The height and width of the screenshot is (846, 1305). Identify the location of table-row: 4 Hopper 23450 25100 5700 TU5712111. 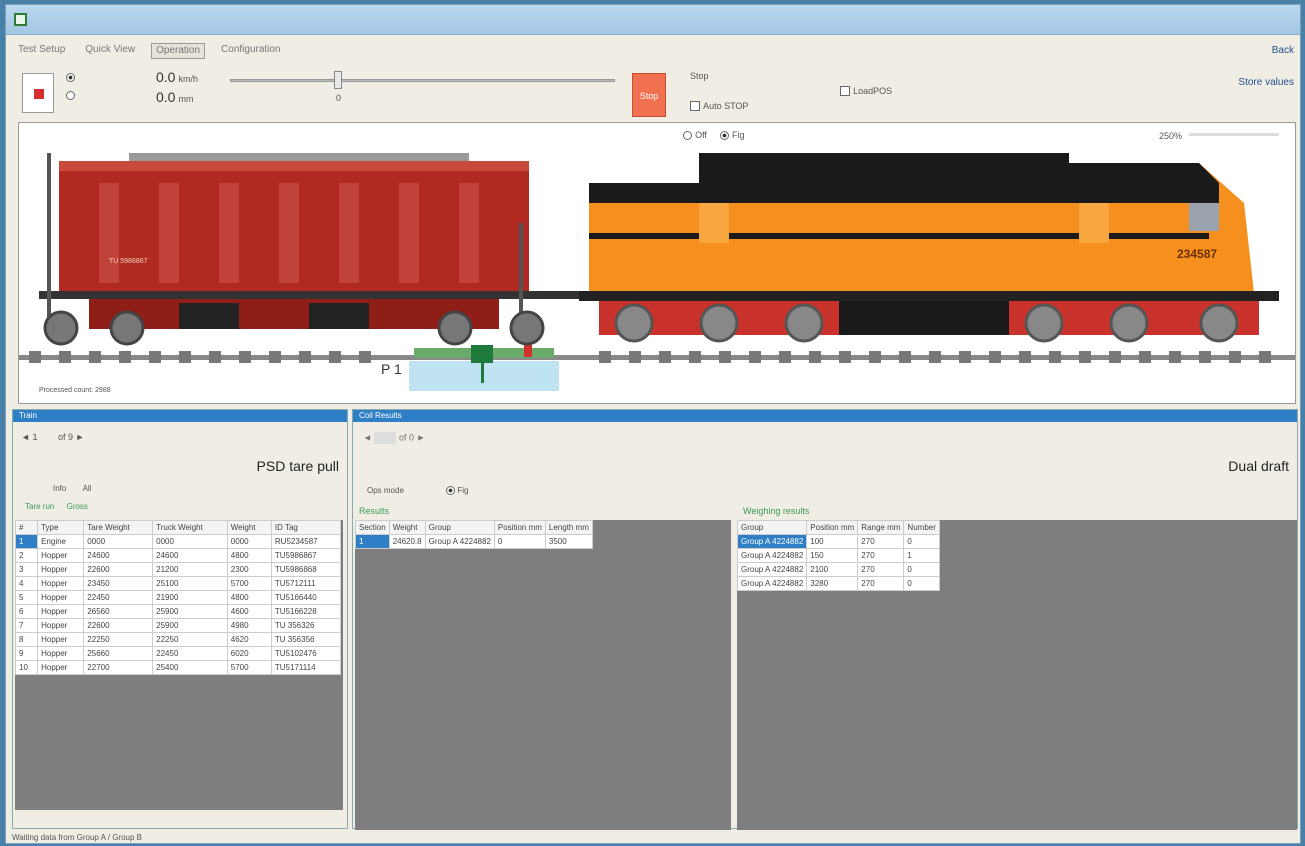
(178, 583).